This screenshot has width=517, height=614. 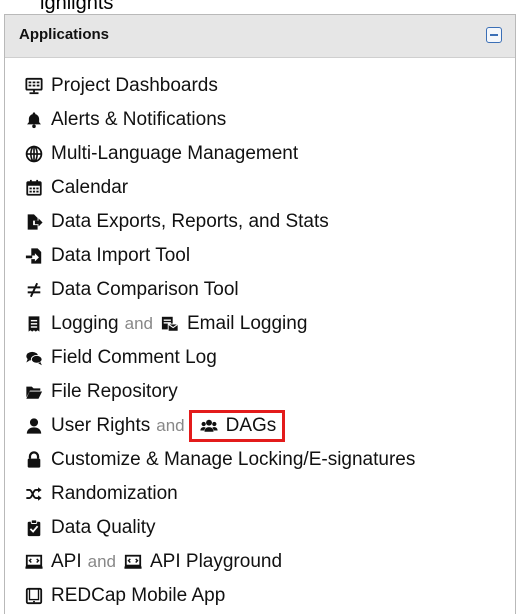 I want to click on menu-item-label: Customize & Manage Locking/E-signatures, so click(x=233, y=459).